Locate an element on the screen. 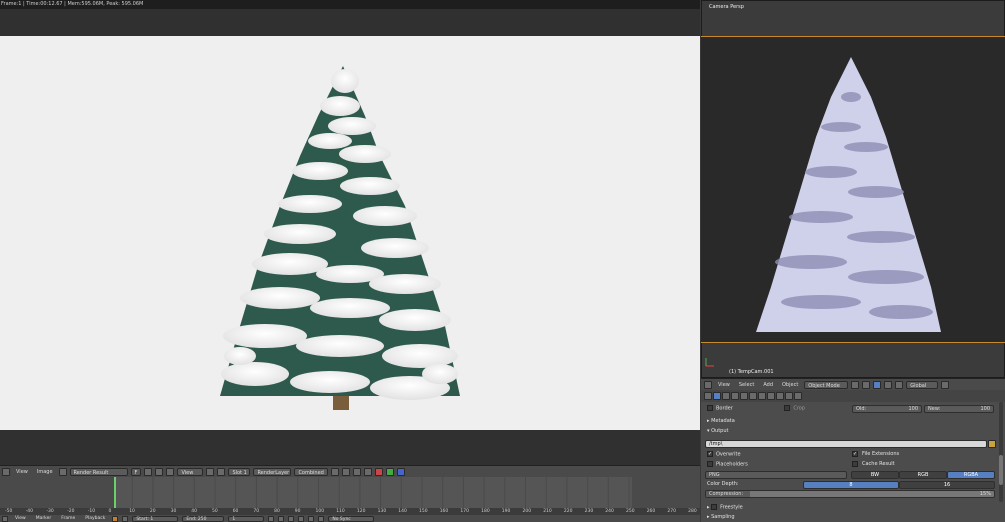 The width and height of the screenshot is (1005, 522). constraints-tab-icon is located at coordinates (762, 396).